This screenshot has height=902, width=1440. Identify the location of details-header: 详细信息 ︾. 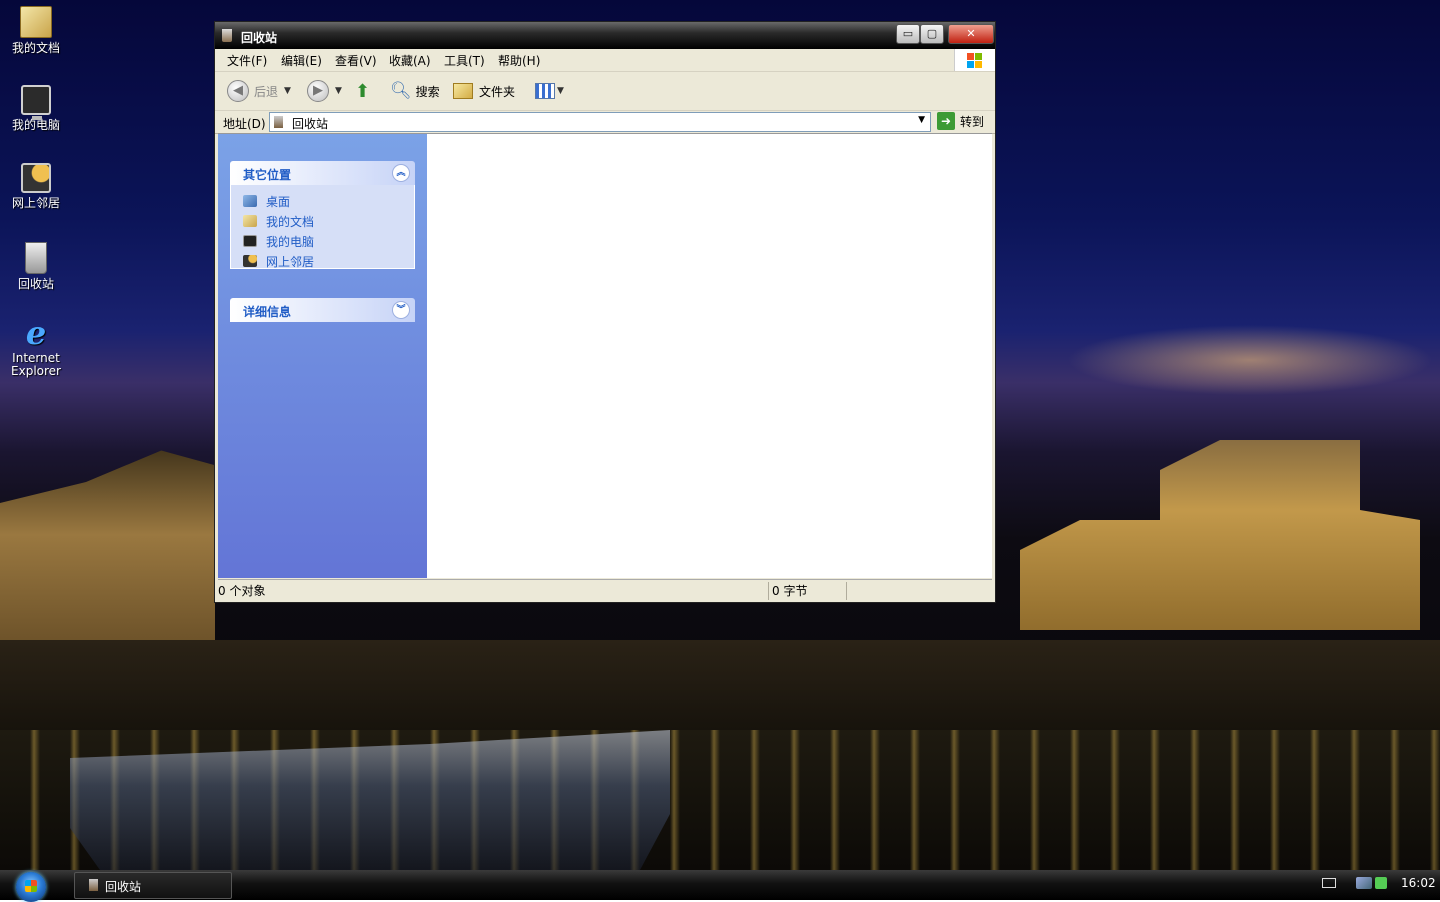
(322, 310).